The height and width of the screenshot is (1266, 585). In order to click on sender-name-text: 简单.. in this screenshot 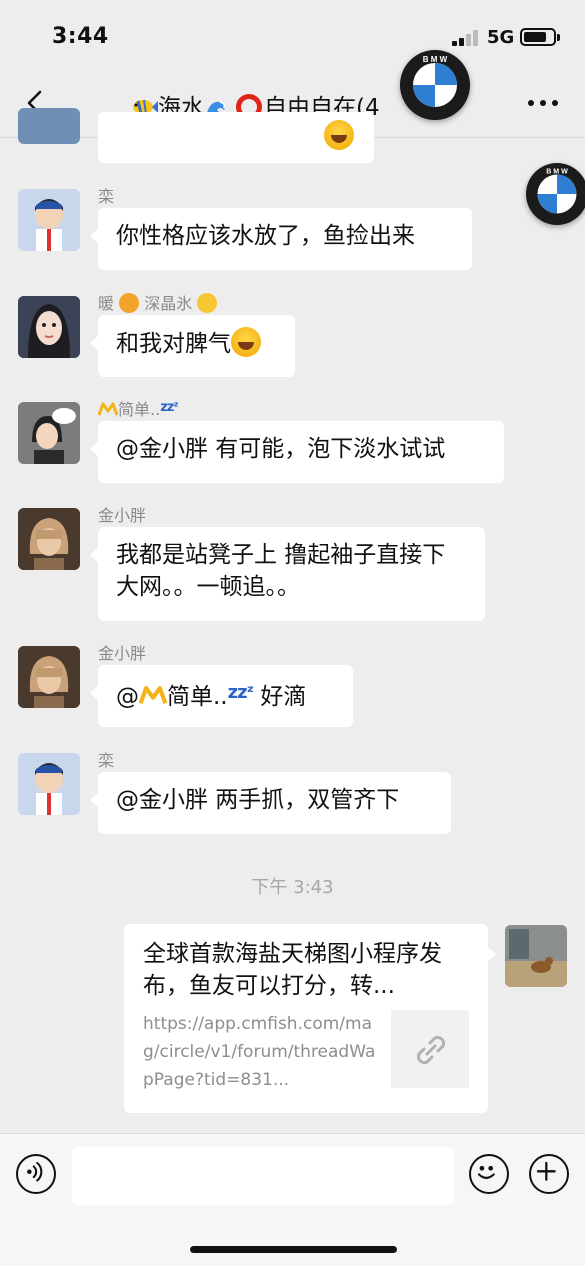, I will do `click(139, 409)`.